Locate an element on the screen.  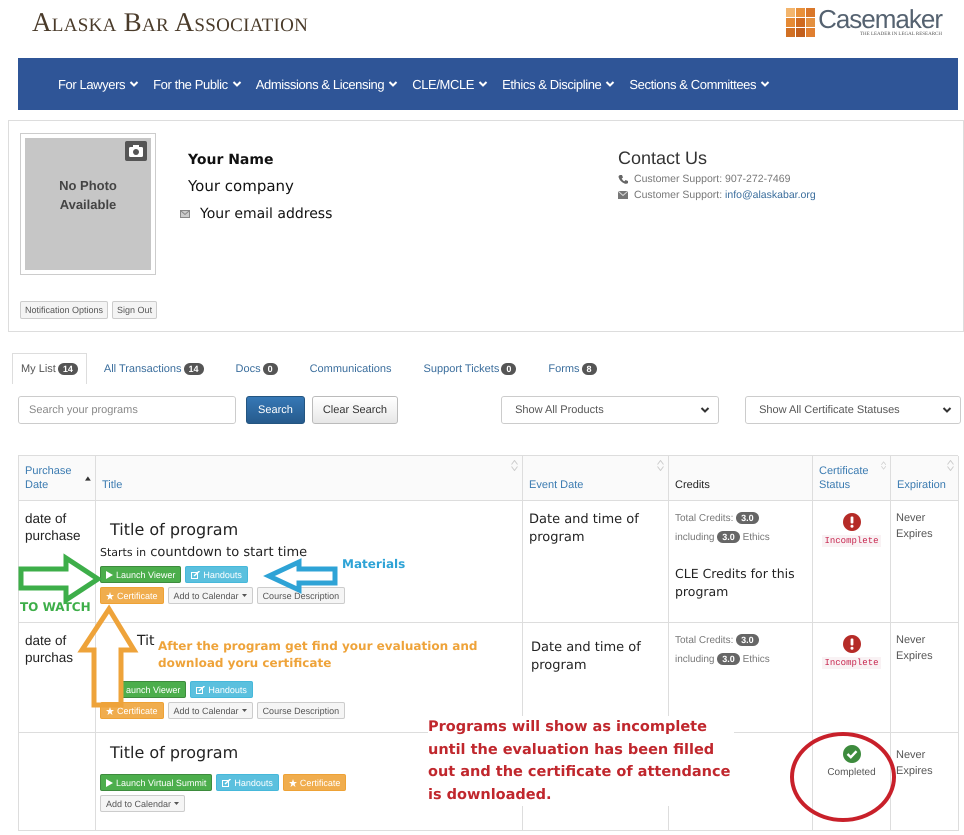
phone-icon is located at coordinates (623, 179).